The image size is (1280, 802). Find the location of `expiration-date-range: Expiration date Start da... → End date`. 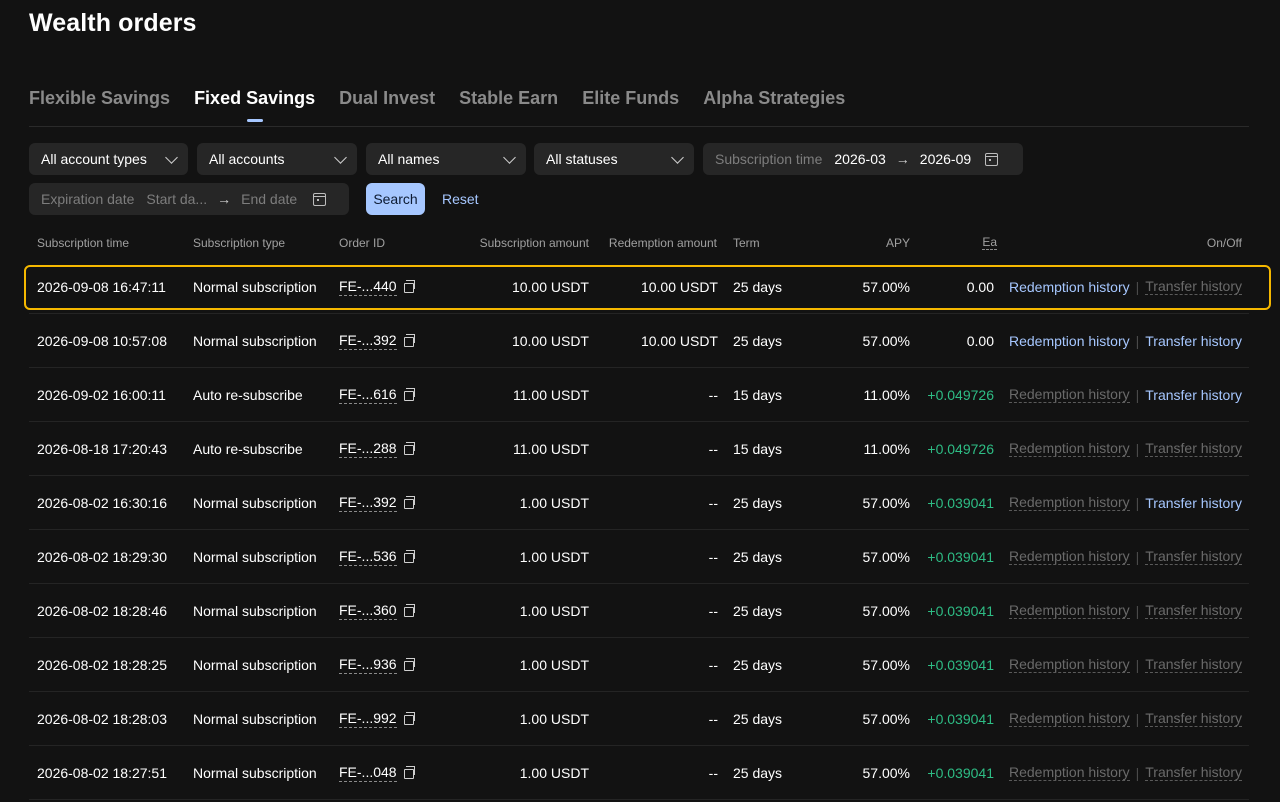

expiration-date-range: Expiration date Start da... → End date is located at coordinates (189, 199).